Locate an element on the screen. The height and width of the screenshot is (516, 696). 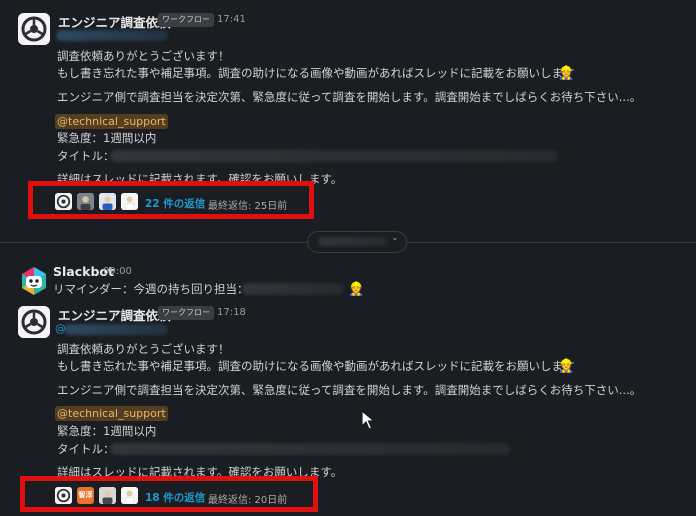
redacted-assignee is located at coordinates (293, 289).